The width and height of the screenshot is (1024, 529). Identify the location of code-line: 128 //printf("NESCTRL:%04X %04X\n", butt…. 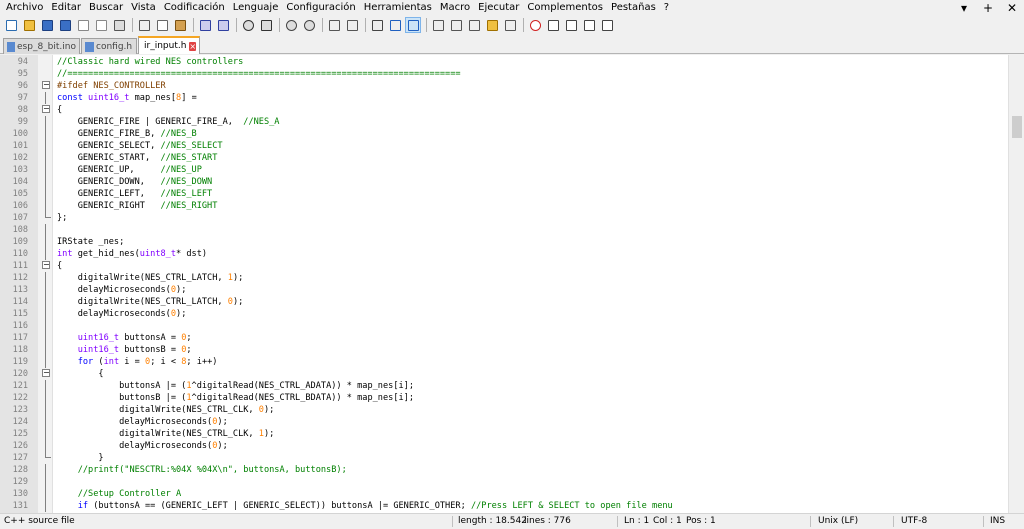
(504, 470).